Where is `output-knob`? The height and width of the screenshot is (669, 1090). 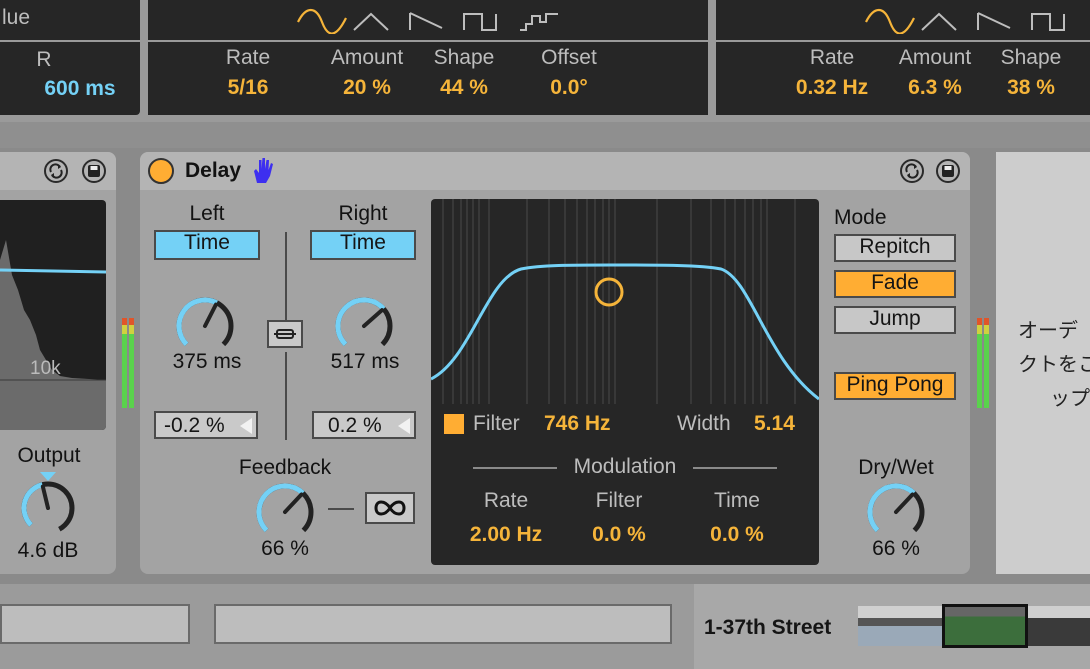 output-knob is located at coordinates (48, 503).